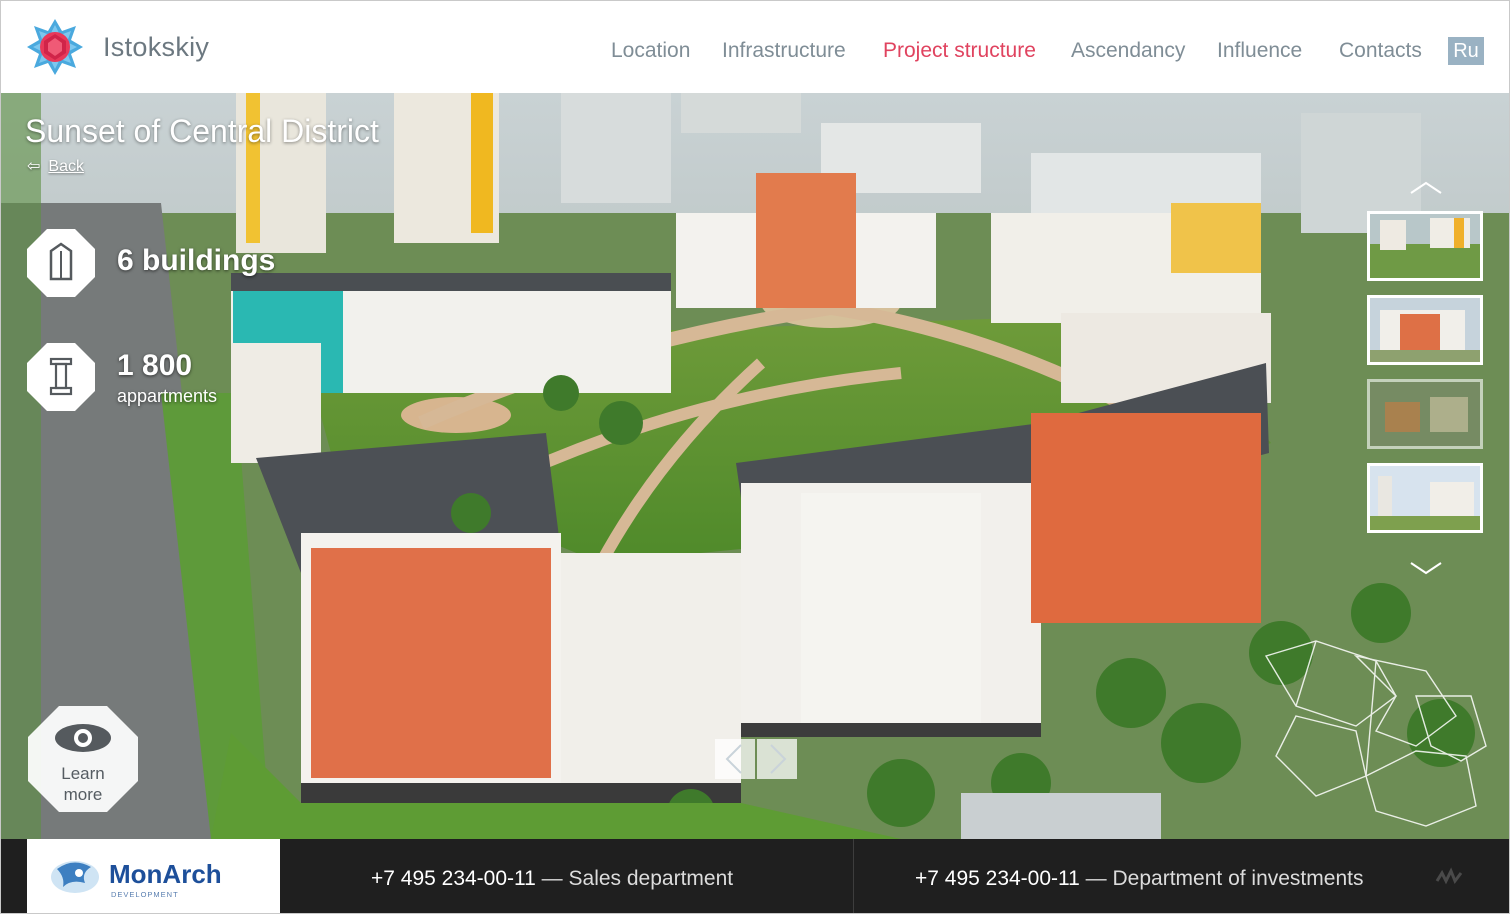 Image resolution: width=1510 pixels, height=914 pixels. What do you see at coordinates (1221, 878) in the screenshot?
I see `investments-dept: — Department of investments` at bounding box center [1221, 878].